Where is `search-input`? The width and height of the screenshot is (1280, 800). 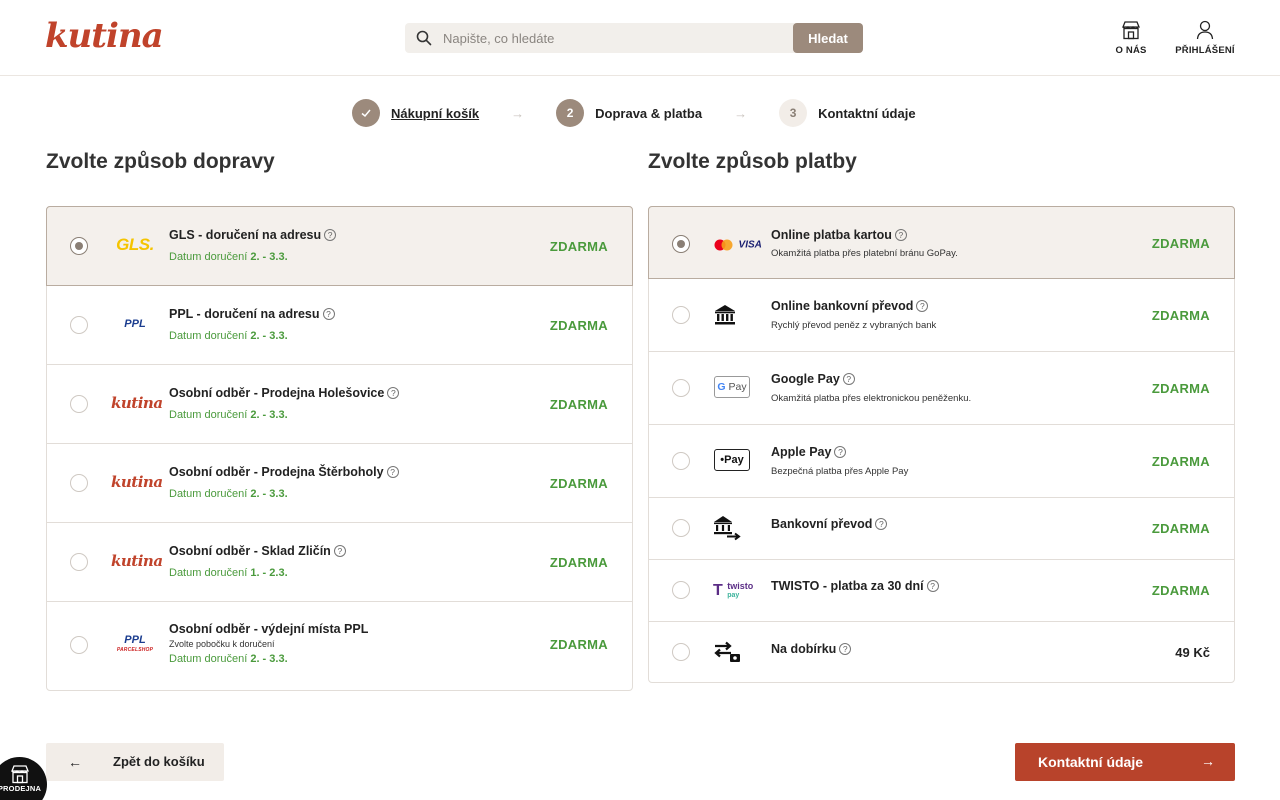 search-input is located at coordinates (618, 38).